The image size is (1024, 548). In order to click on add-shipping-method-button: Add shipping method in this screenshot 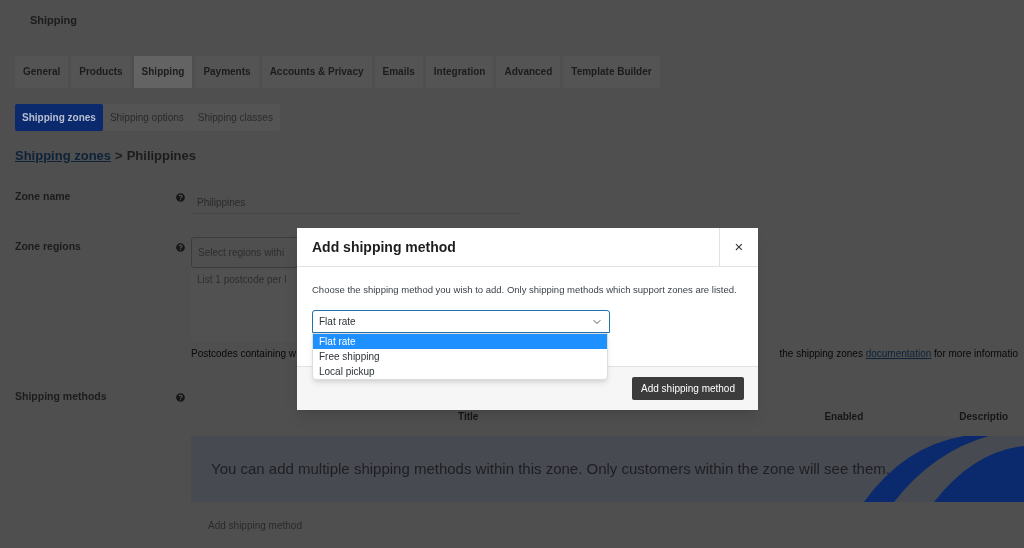, I will do `click(688, 388)`.